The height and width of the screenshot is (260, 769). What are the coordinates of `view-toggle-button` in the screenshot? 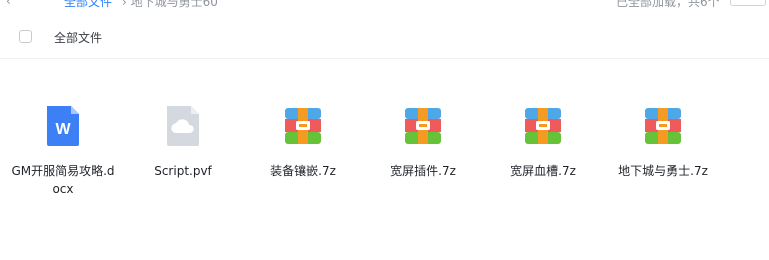 It's located at (748, 3).